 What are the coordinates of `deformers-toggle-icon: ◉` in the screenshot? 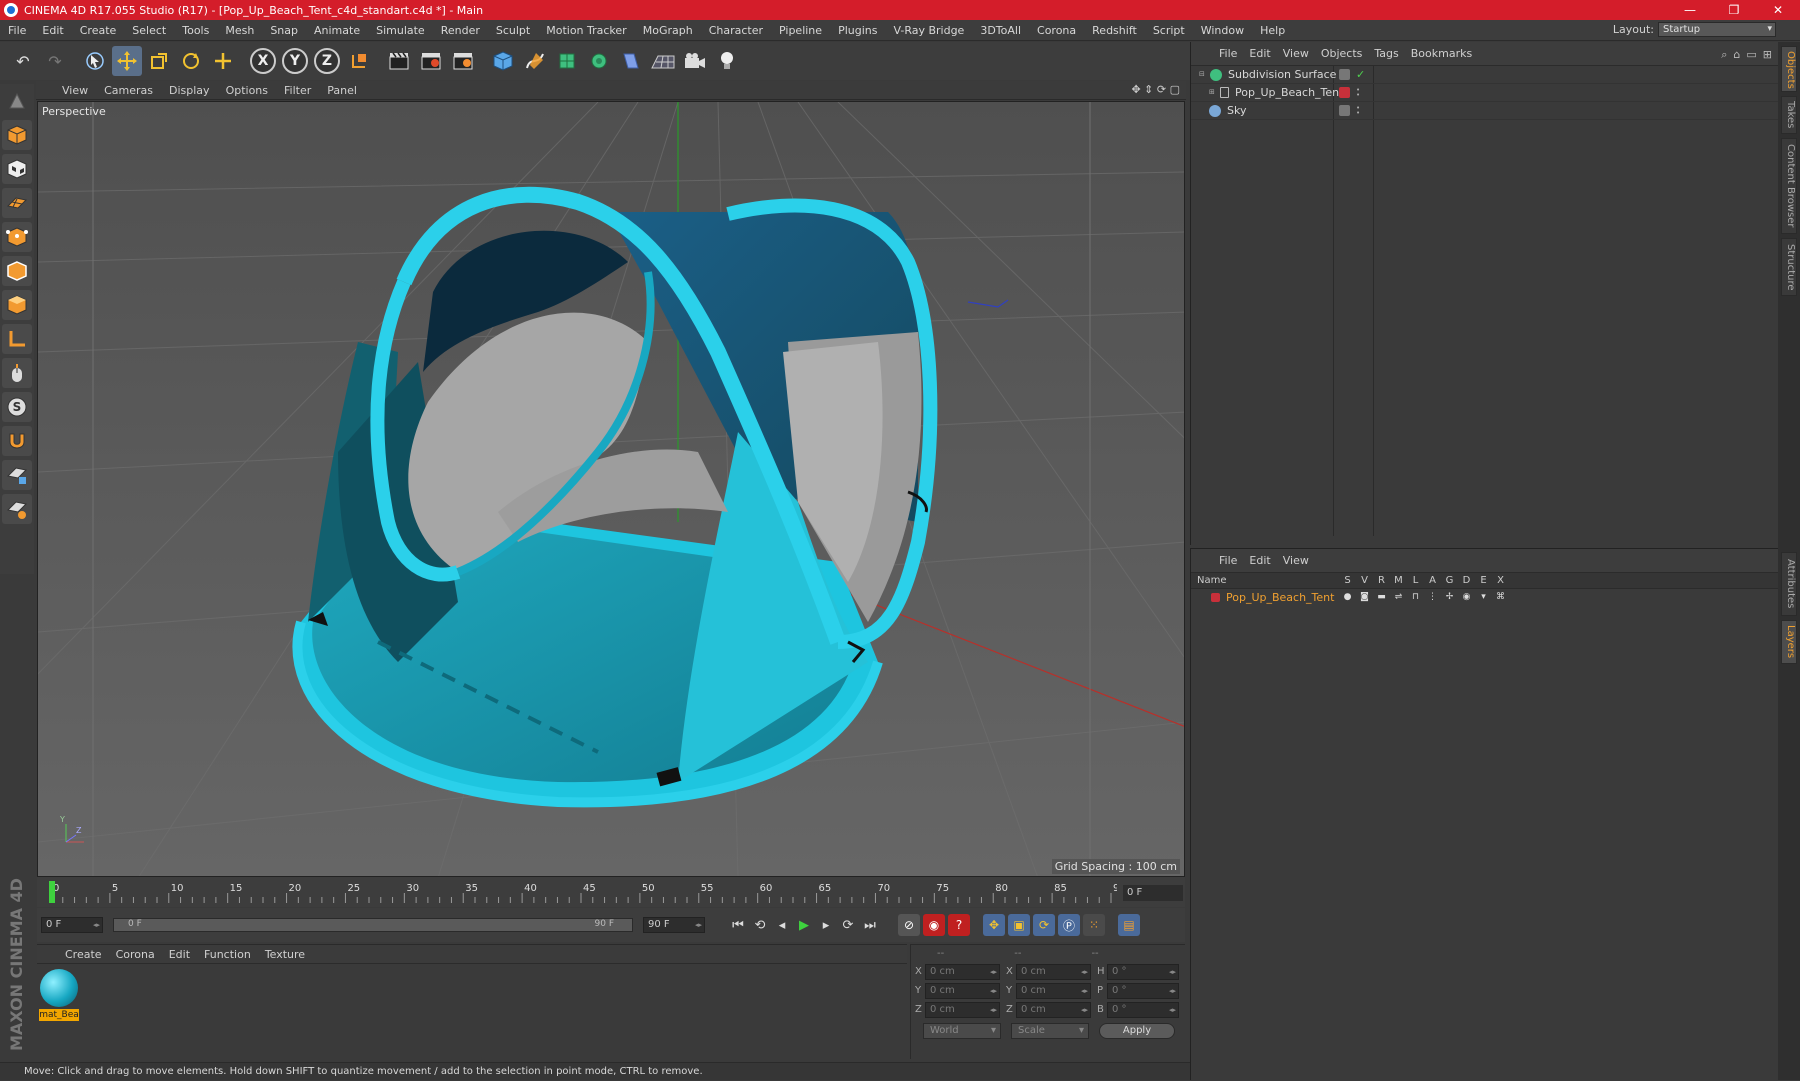 It's located at (1466, 597).